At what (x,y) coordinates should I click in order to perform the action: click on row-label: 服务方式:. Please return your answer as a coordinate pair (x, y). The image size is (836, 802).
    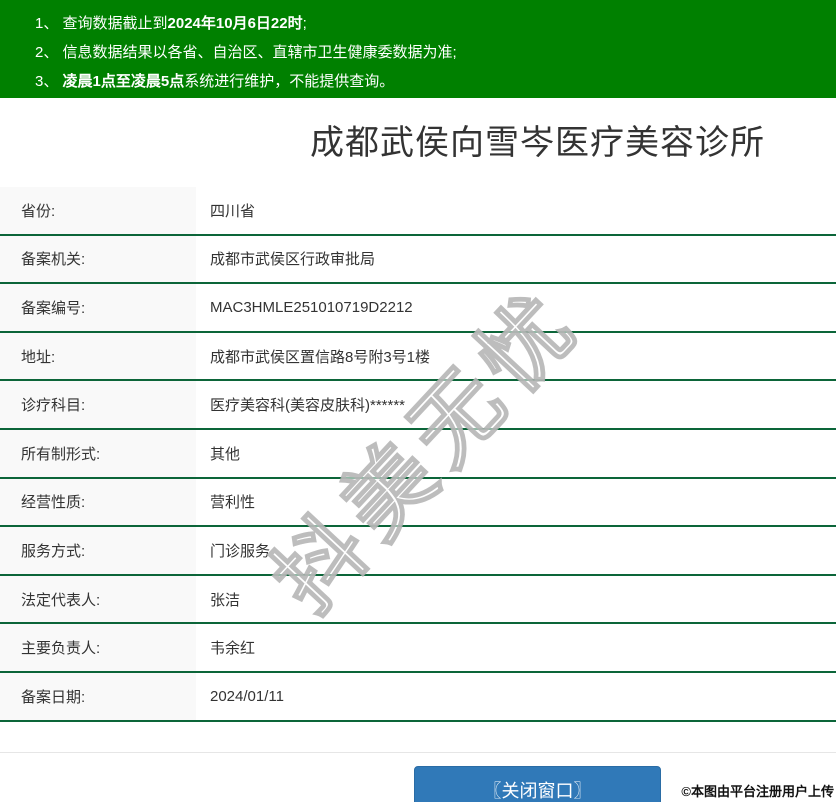
    Looking at the image, I should click on (98, 550).